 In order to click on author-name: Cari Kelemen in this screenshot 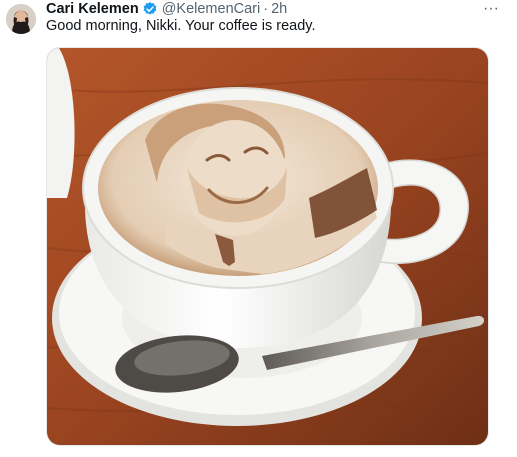, I will do `click(92, 9)`.